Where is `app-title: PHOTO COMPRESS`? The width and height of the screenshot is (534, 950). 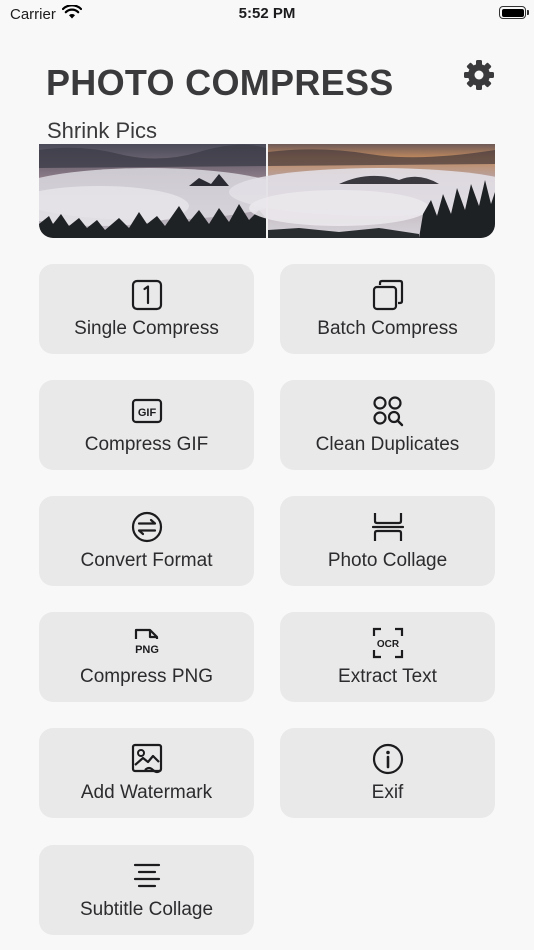 app-title: PHOTO COMPRESS is located at coordinates (220, 82).